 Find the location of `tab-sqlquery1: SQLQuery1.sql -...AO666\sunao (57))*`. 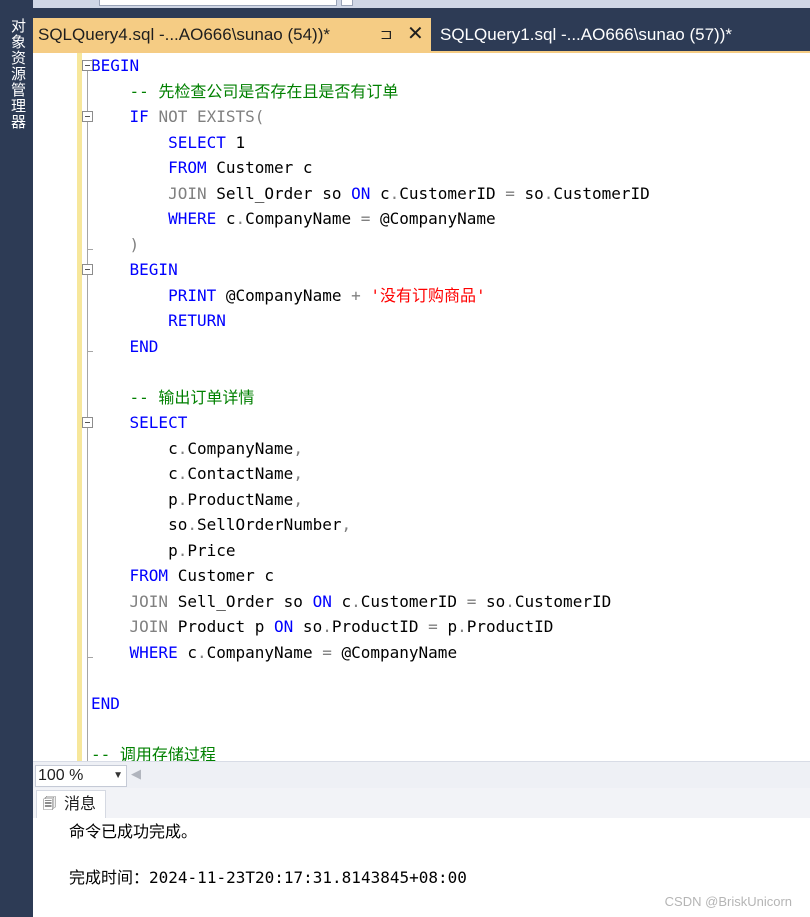

tab-sqlquery1: SQLQuery1.sql -...AO666\sunao (57))* is located at coordinates (621, 34).